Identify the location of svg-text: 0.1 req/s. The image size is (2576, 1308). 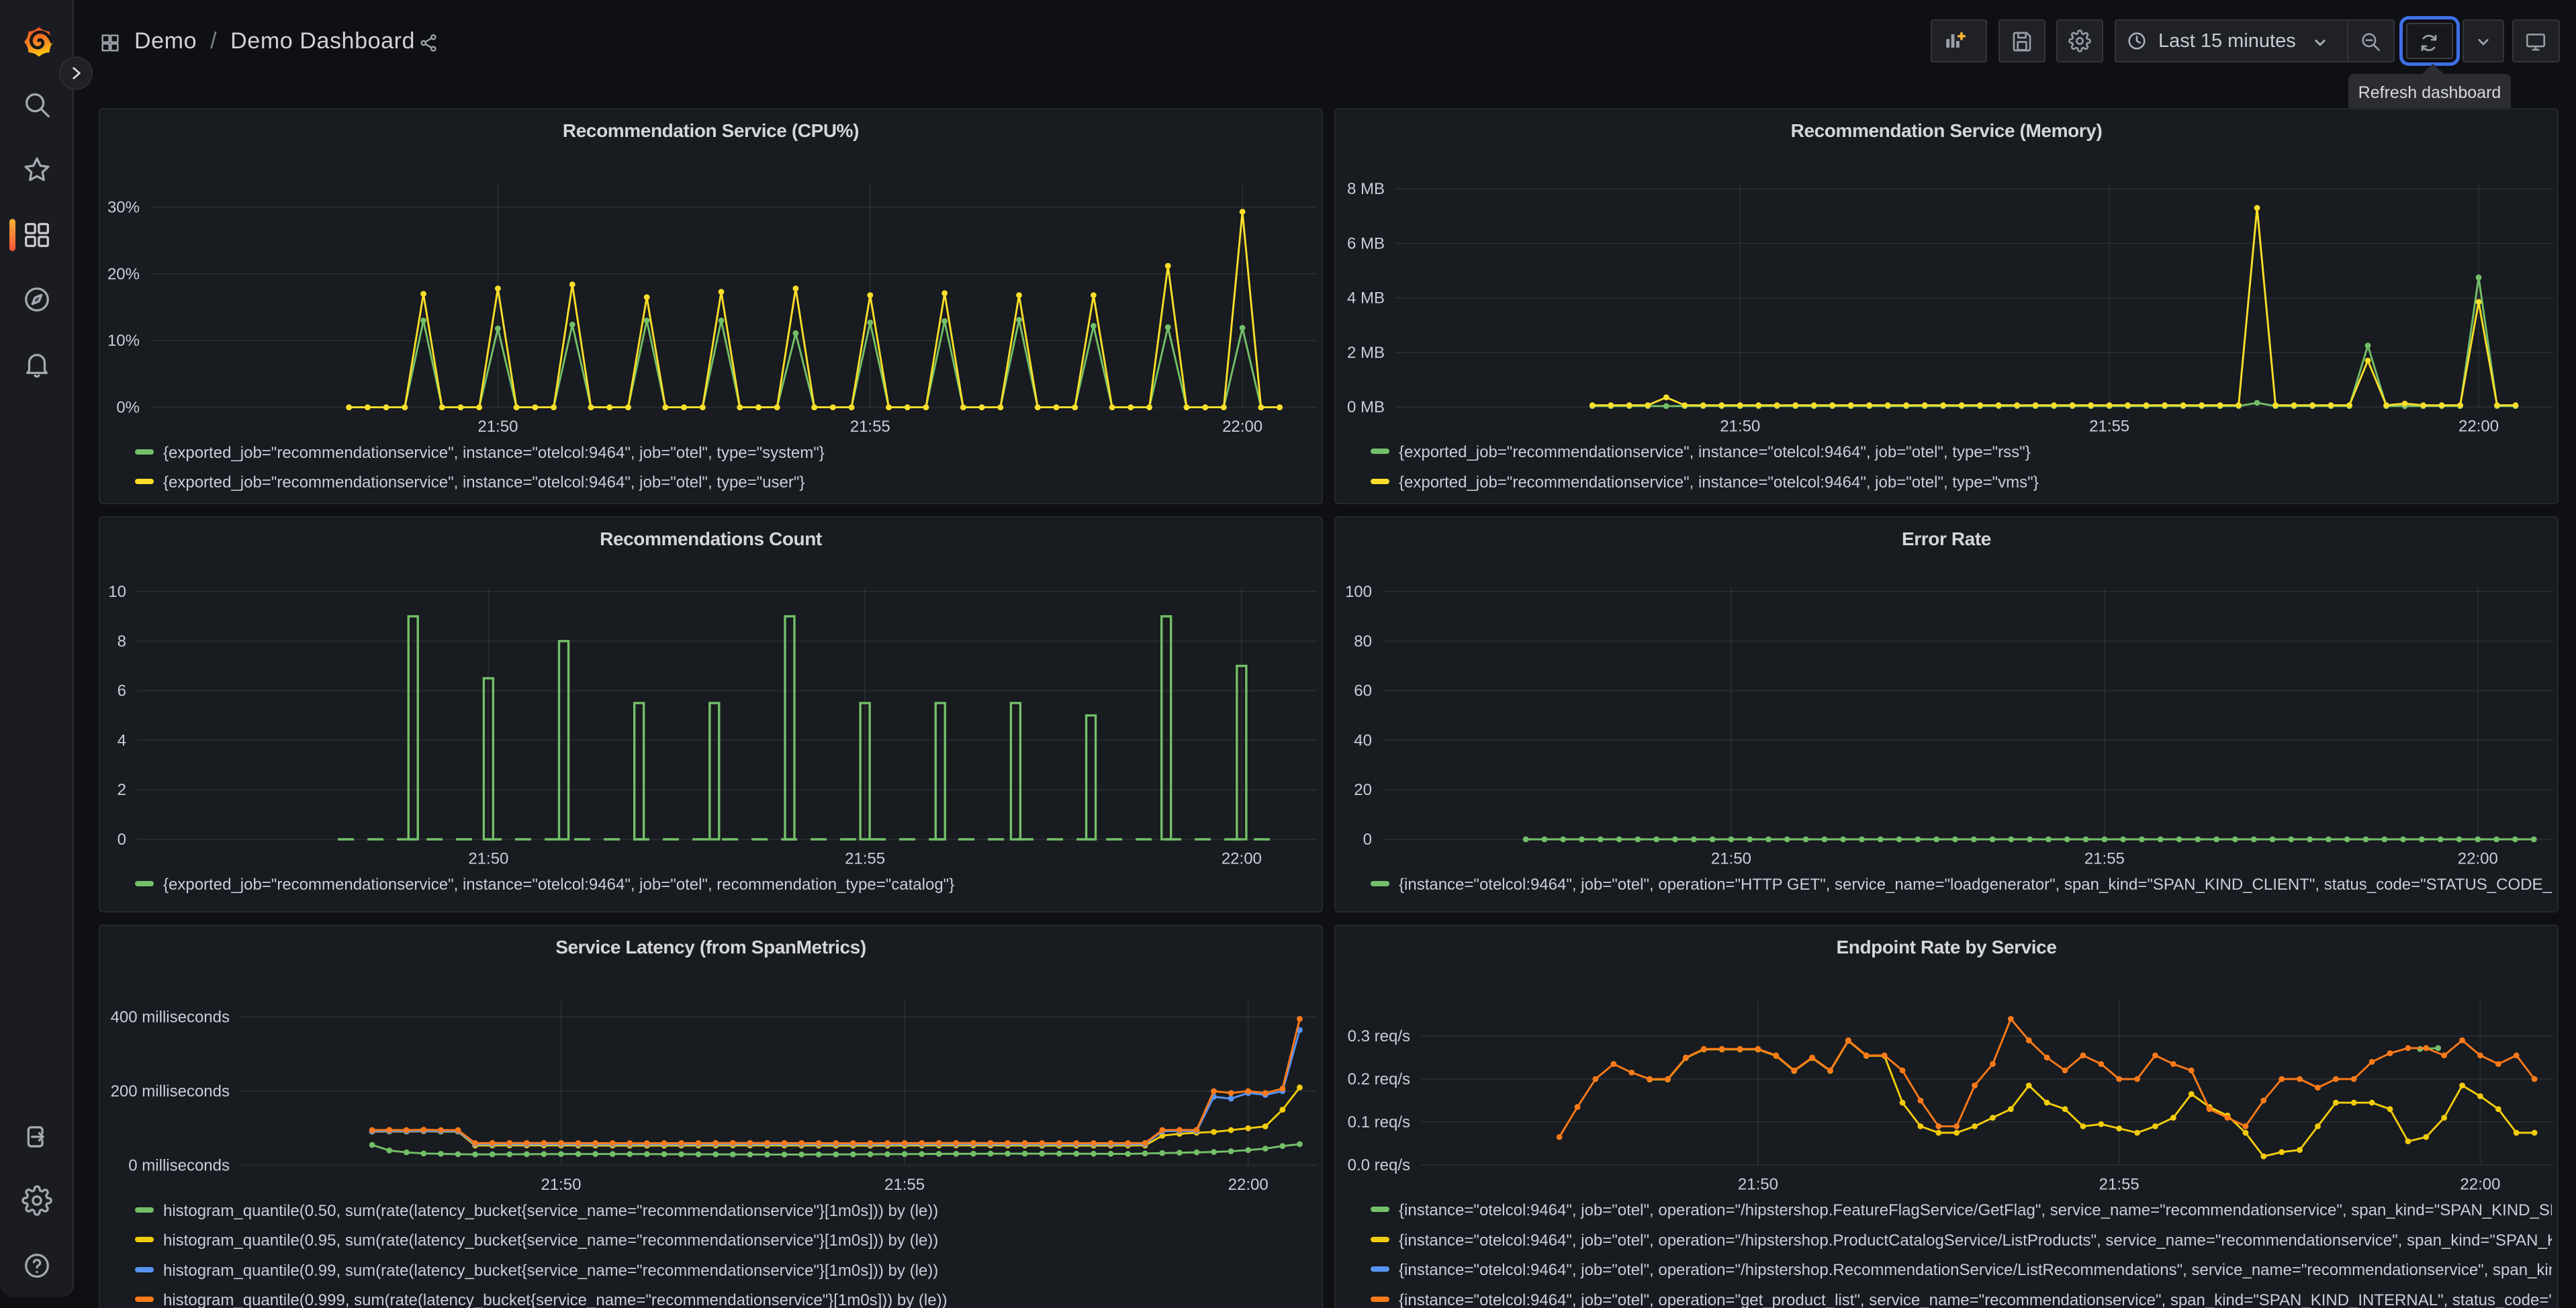
(1379, 1122).